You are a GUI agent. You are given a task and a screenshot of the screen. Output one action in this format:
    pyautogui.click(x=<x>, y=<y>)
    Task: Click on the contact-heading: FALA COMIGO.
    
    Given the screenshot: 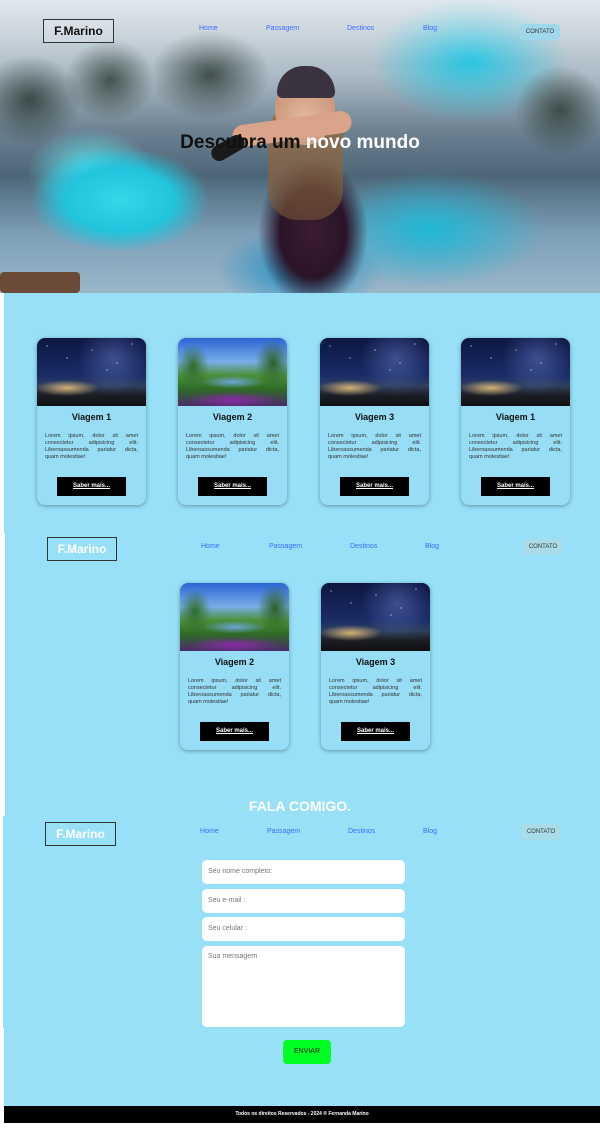 What is the action you would take?
    pyautogui.click(x=300, y=806)
    